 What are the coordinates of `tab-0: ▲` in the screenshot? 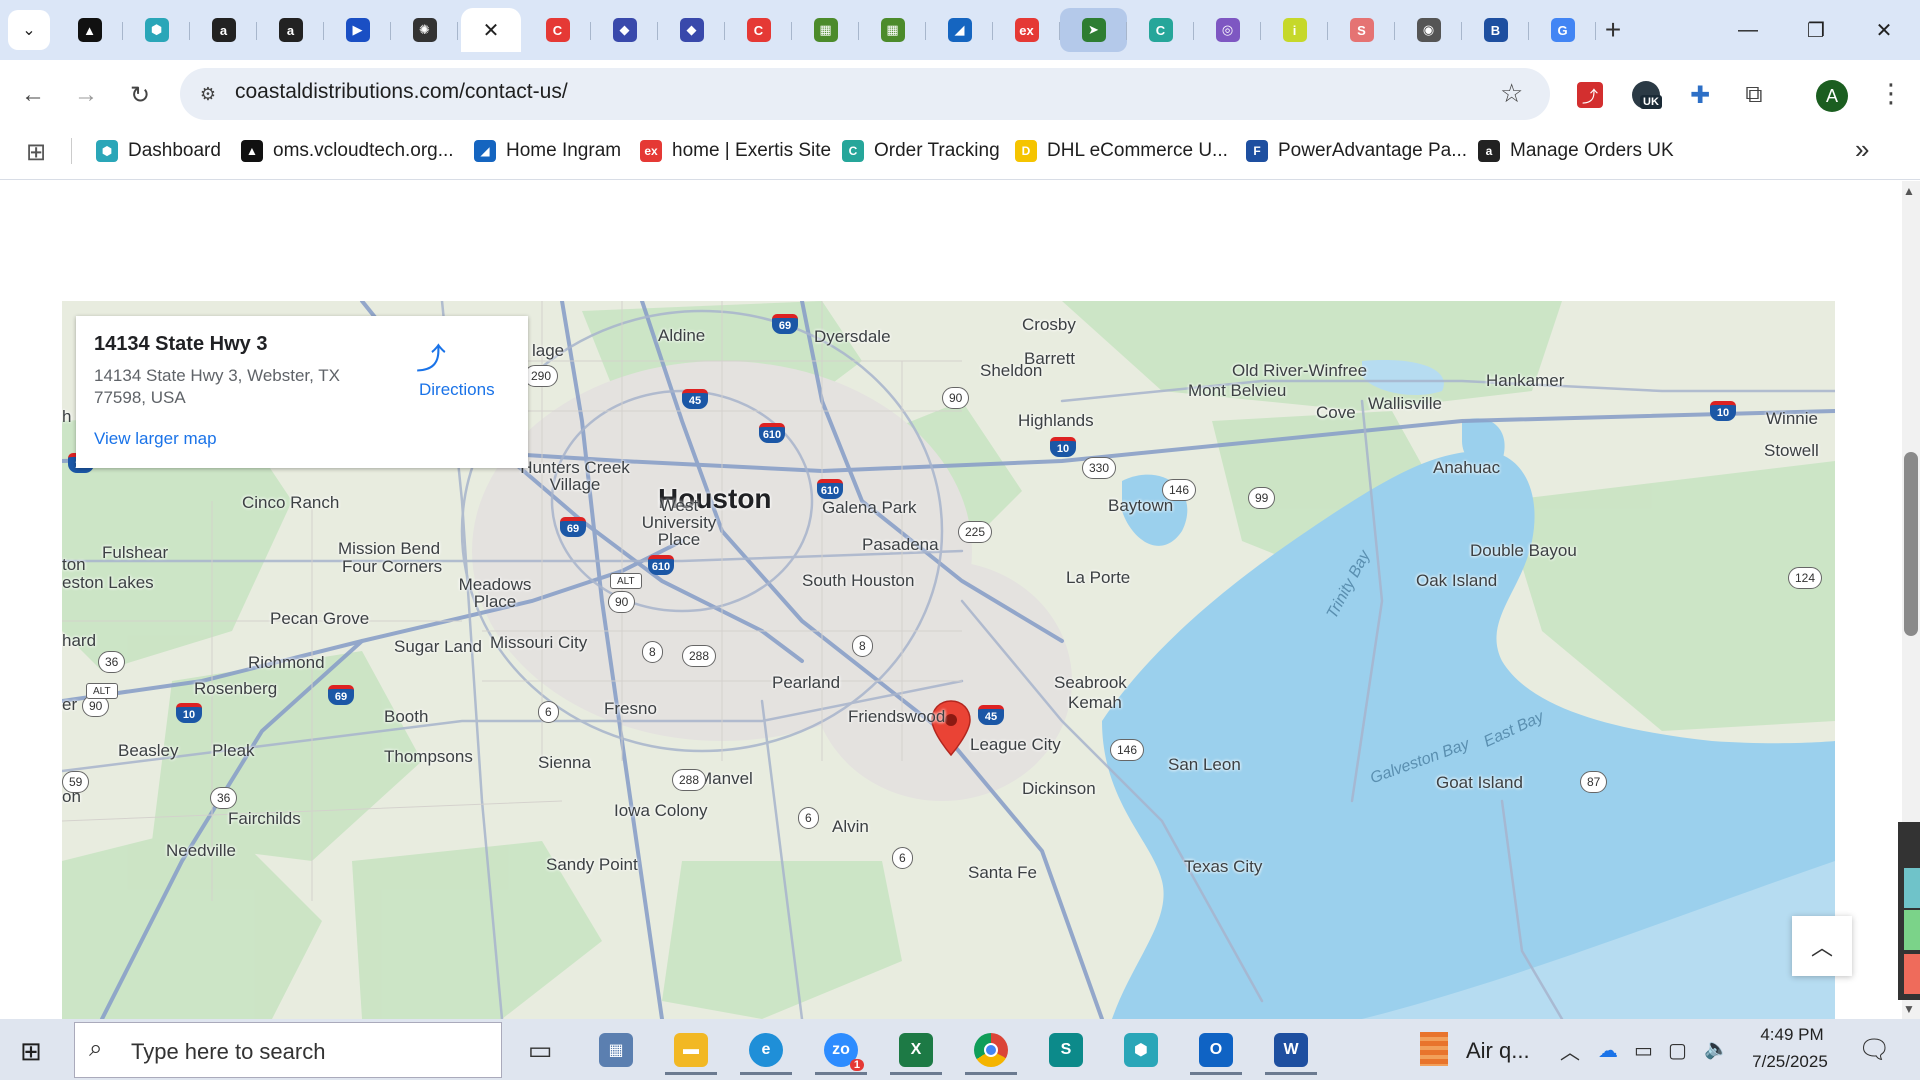 It's located at (89, 30).